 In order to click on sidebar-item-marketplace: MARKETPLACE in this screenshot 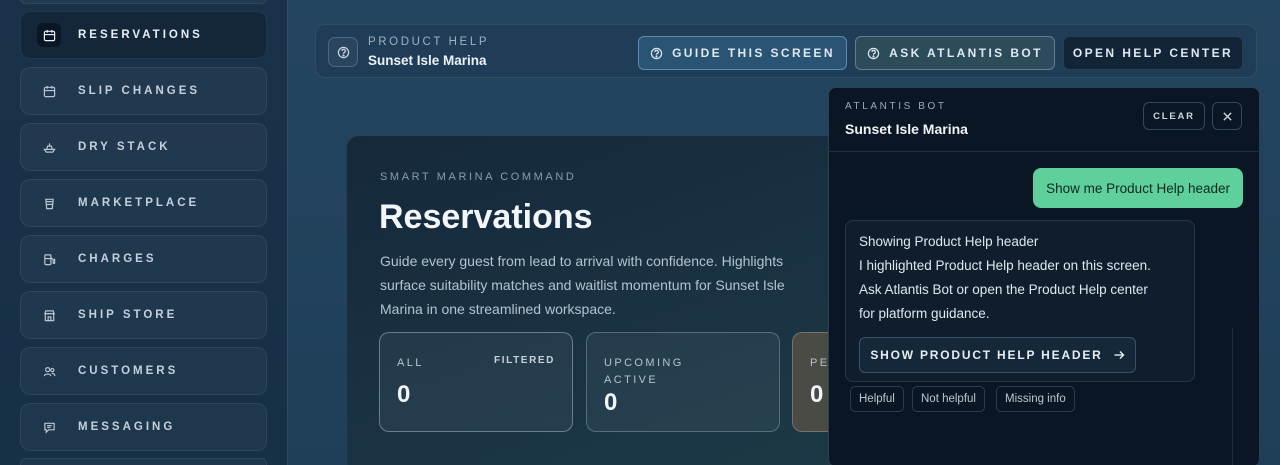, I will do `click(143, 203)`.